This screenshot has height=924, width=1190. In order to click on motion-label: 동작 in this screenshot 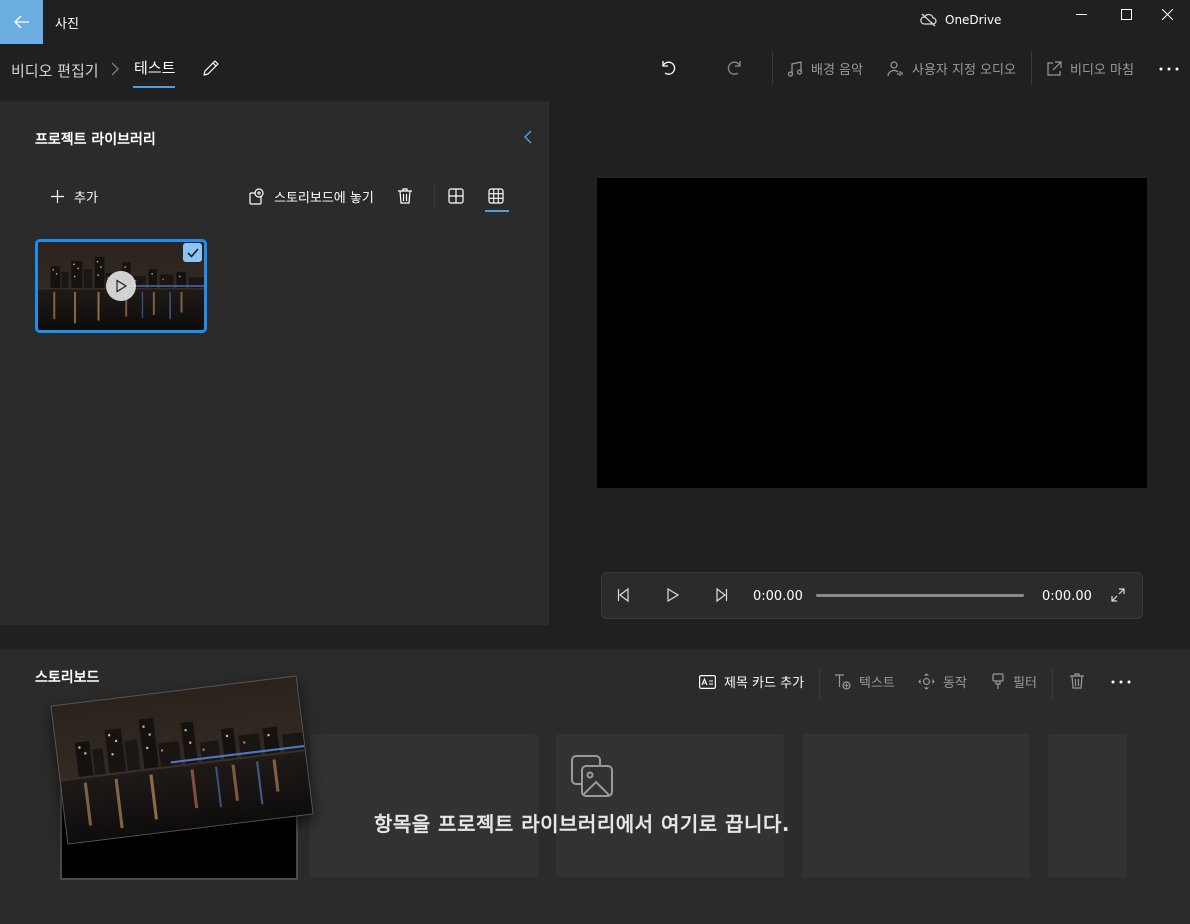, I will do `click(955, 683)`.